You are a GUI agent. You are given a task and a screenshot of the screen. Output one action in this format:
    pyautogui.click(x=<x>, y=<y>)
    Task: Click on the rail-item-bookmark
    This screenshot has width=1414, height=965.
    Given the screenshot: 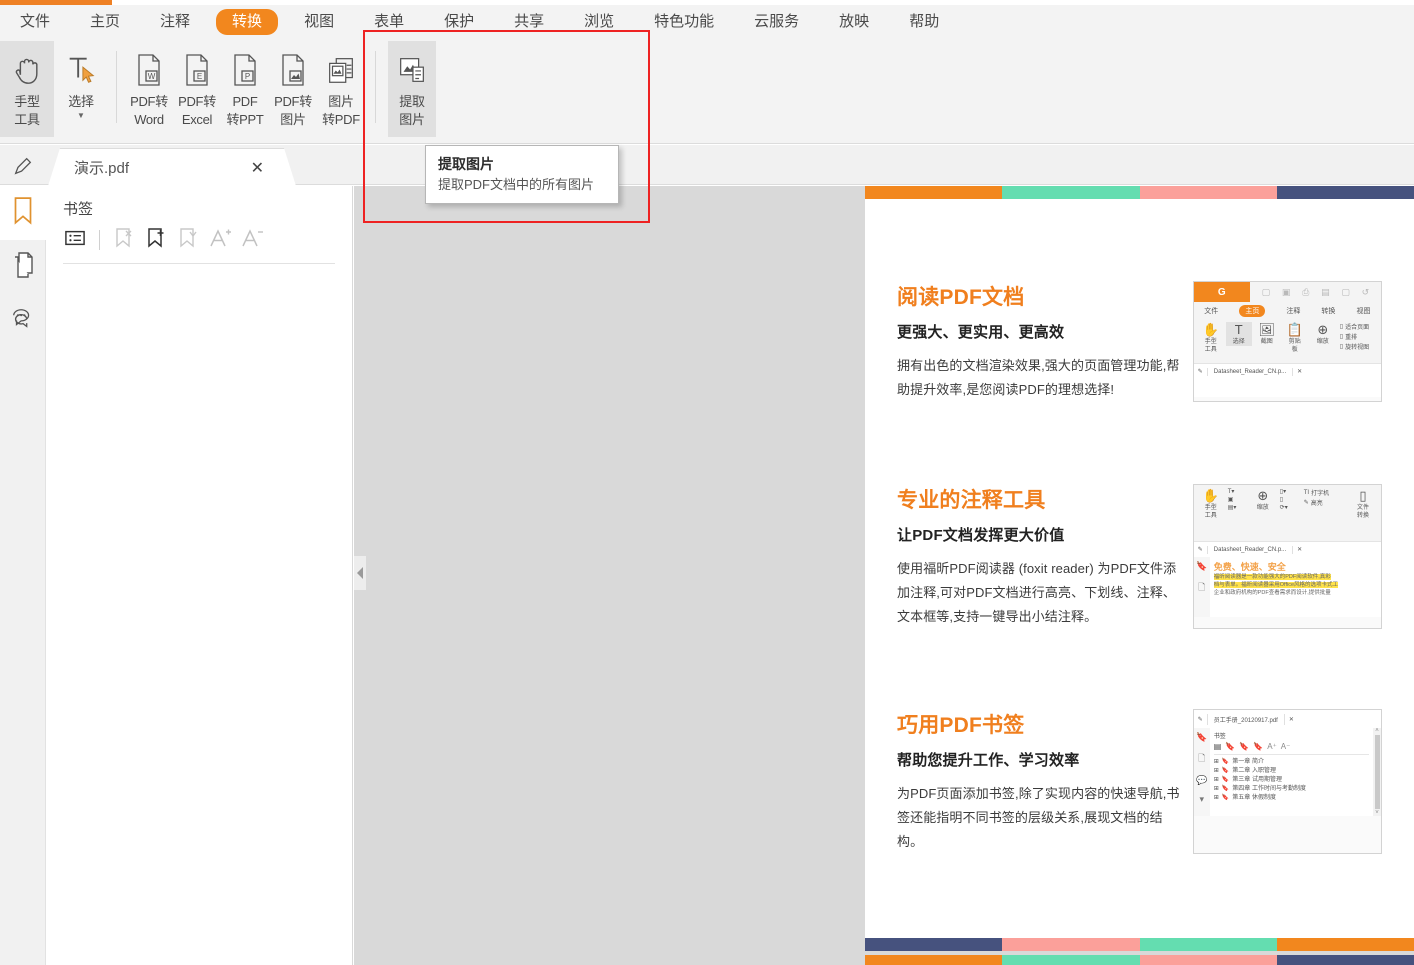 What is the action you would take?
    pyautogui.click(x=23, y=213)
    